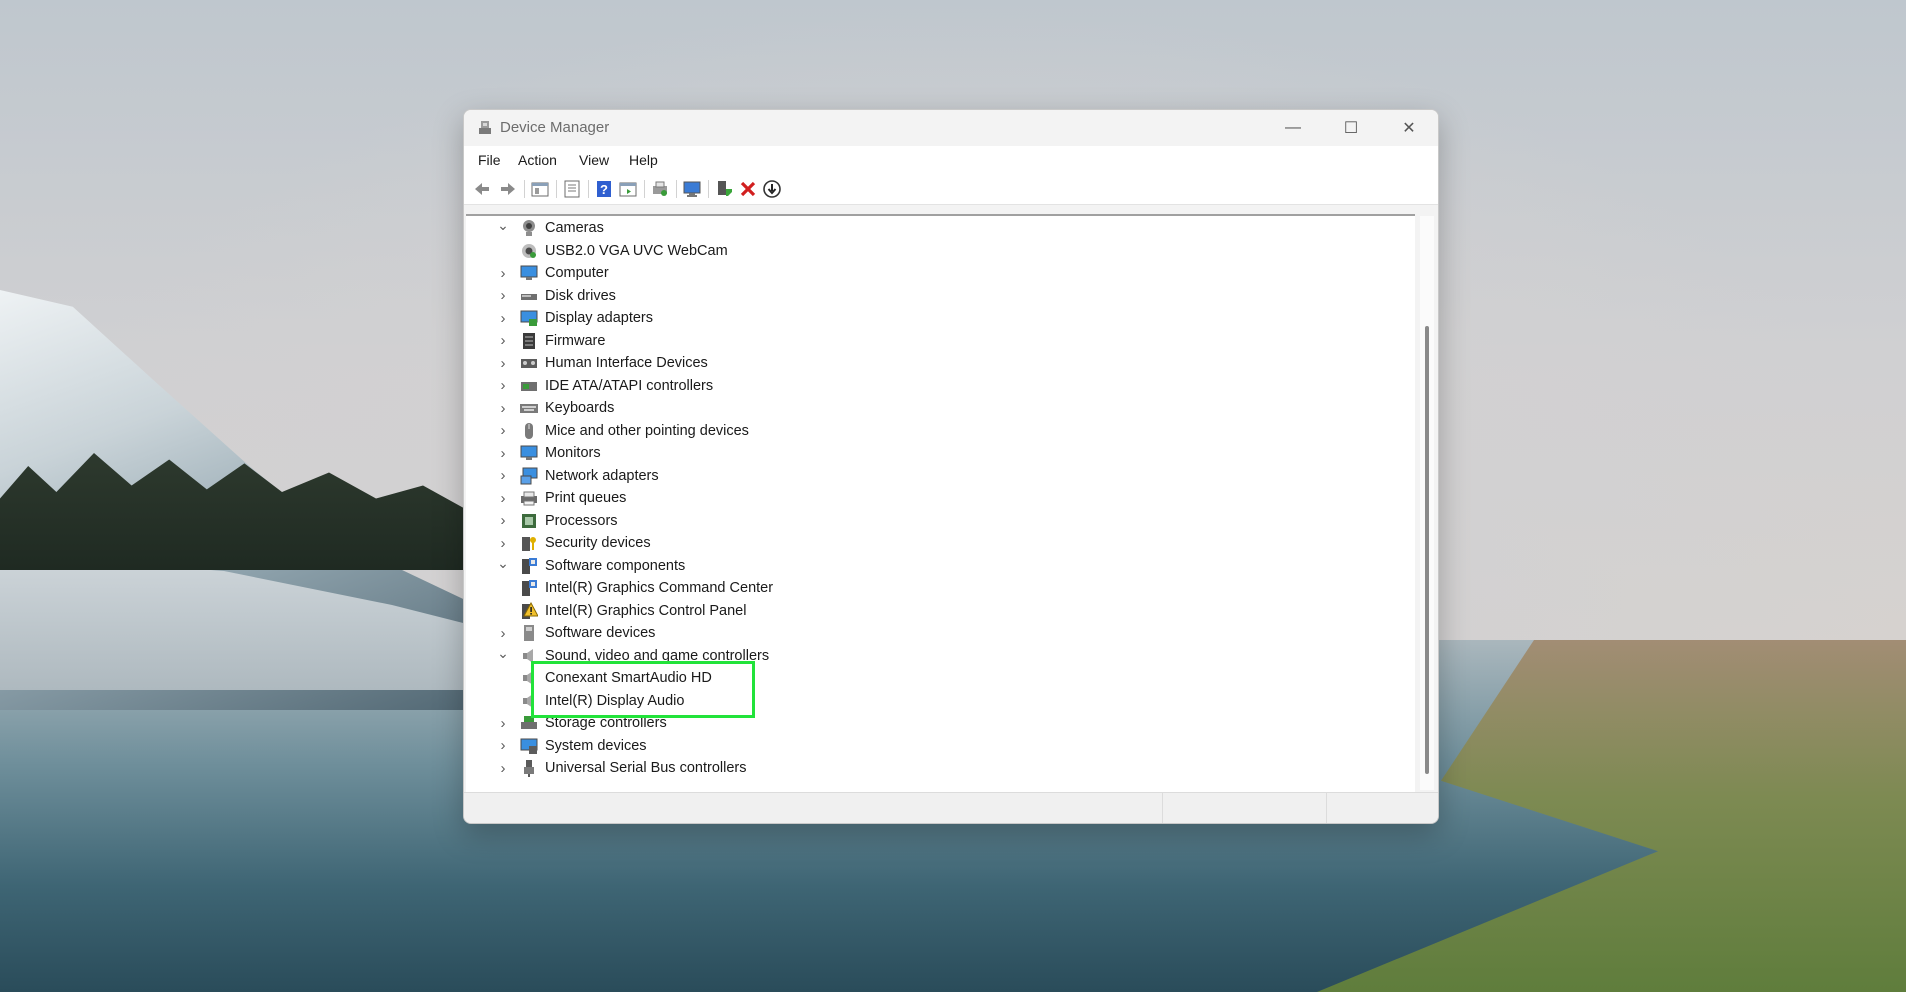 The image size is (1906, 992). Describe the element at coordinates (951, 160) in the screenshot. I see `menu-bar: File Action View Help` at that location.